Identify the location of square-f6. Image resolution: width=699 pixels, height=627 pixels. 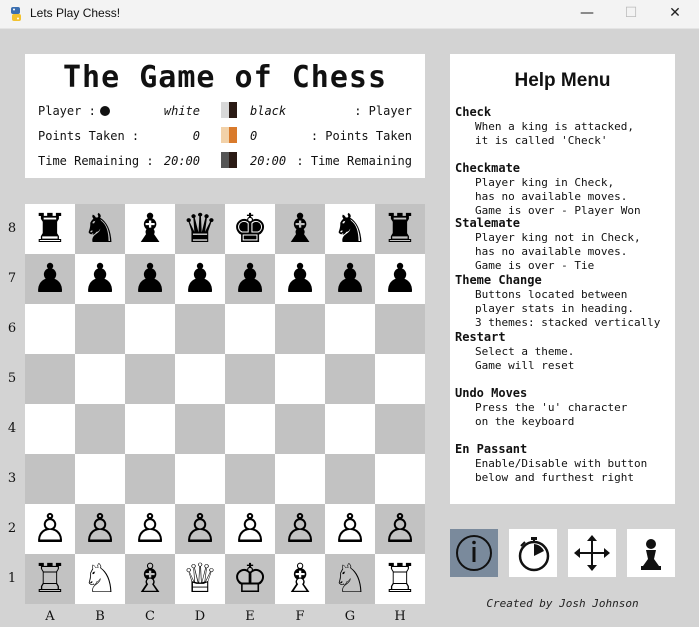
(300, 329).